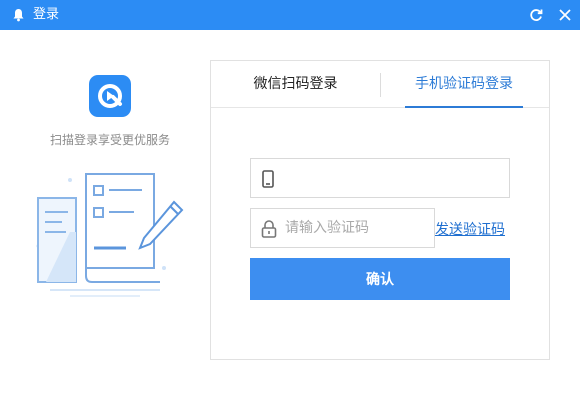 This screenshot has width=580, height=400. What do you see at coordinates (380, 279) in the screenshot?
I see `confirm-button: 确认` at bounding box center [380, 279].